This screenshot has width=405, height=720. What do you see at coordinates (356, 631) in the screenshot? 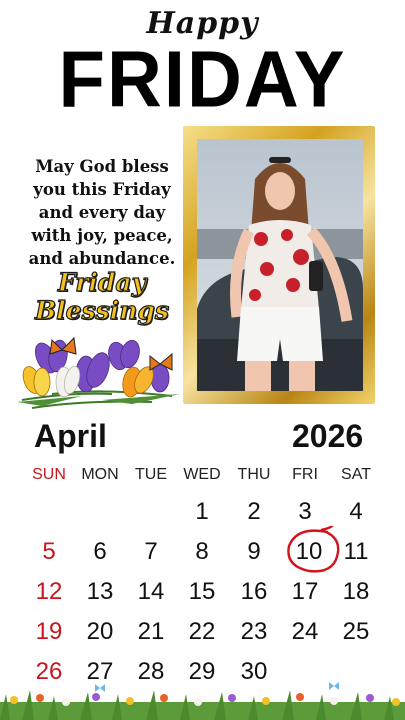
I see `calendar-day: 25` at bounding box center [356, 631].